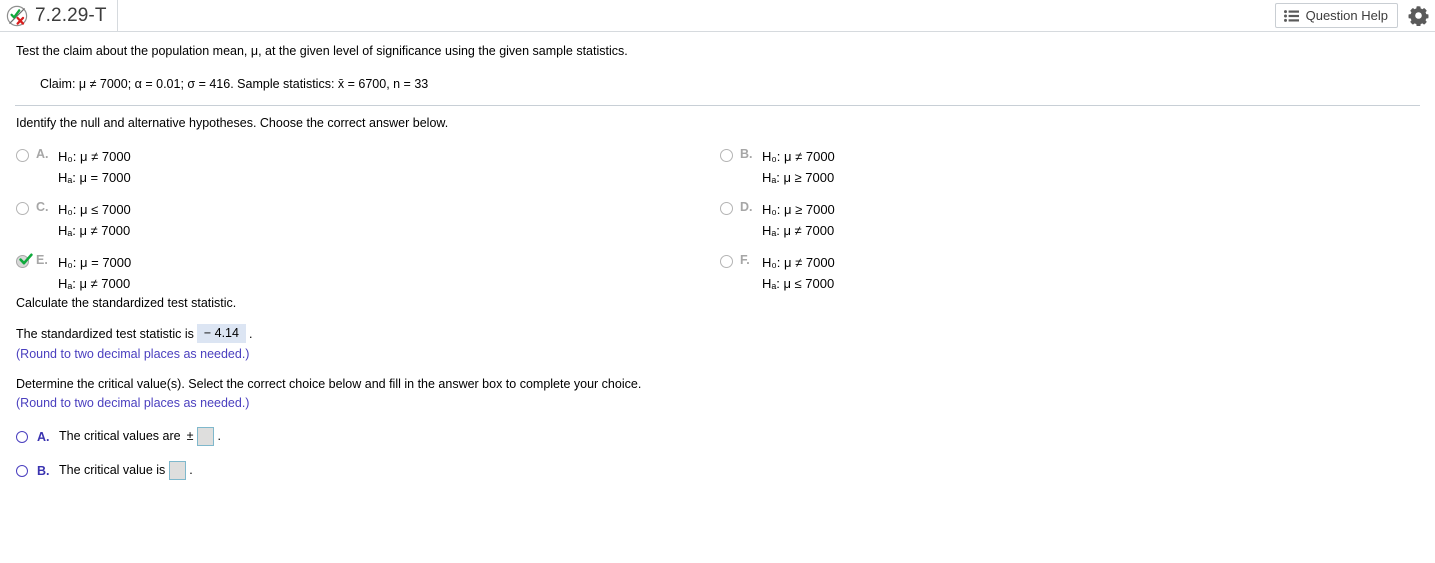 The height and width of the screenshot is (563, 1435). What do you see at coordinates (95, 262) in the screenshot?
I see `option-e-null: H₀: μ = 7000` at bounding box center [95, 262].